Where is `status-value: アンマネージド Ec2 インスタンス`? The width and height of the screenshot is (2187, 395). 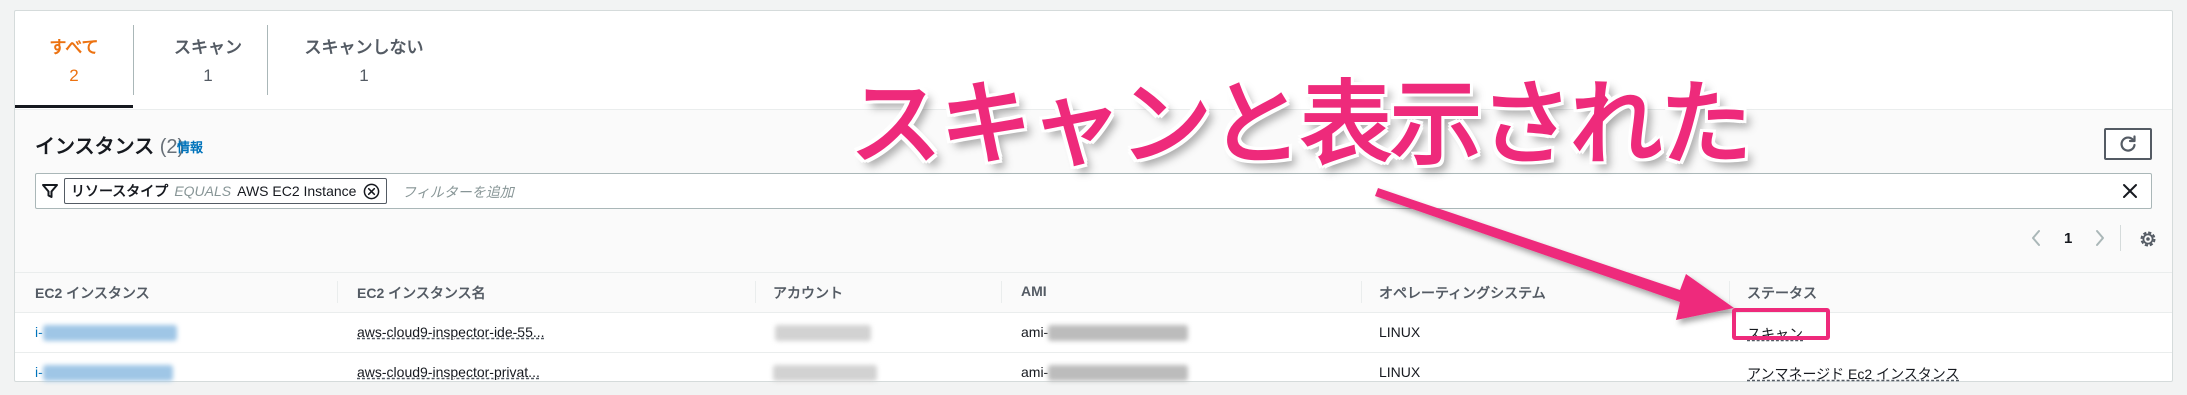 status-value: アンマネージド Ec2 インスタンス is located at coordinates (1853, 374).